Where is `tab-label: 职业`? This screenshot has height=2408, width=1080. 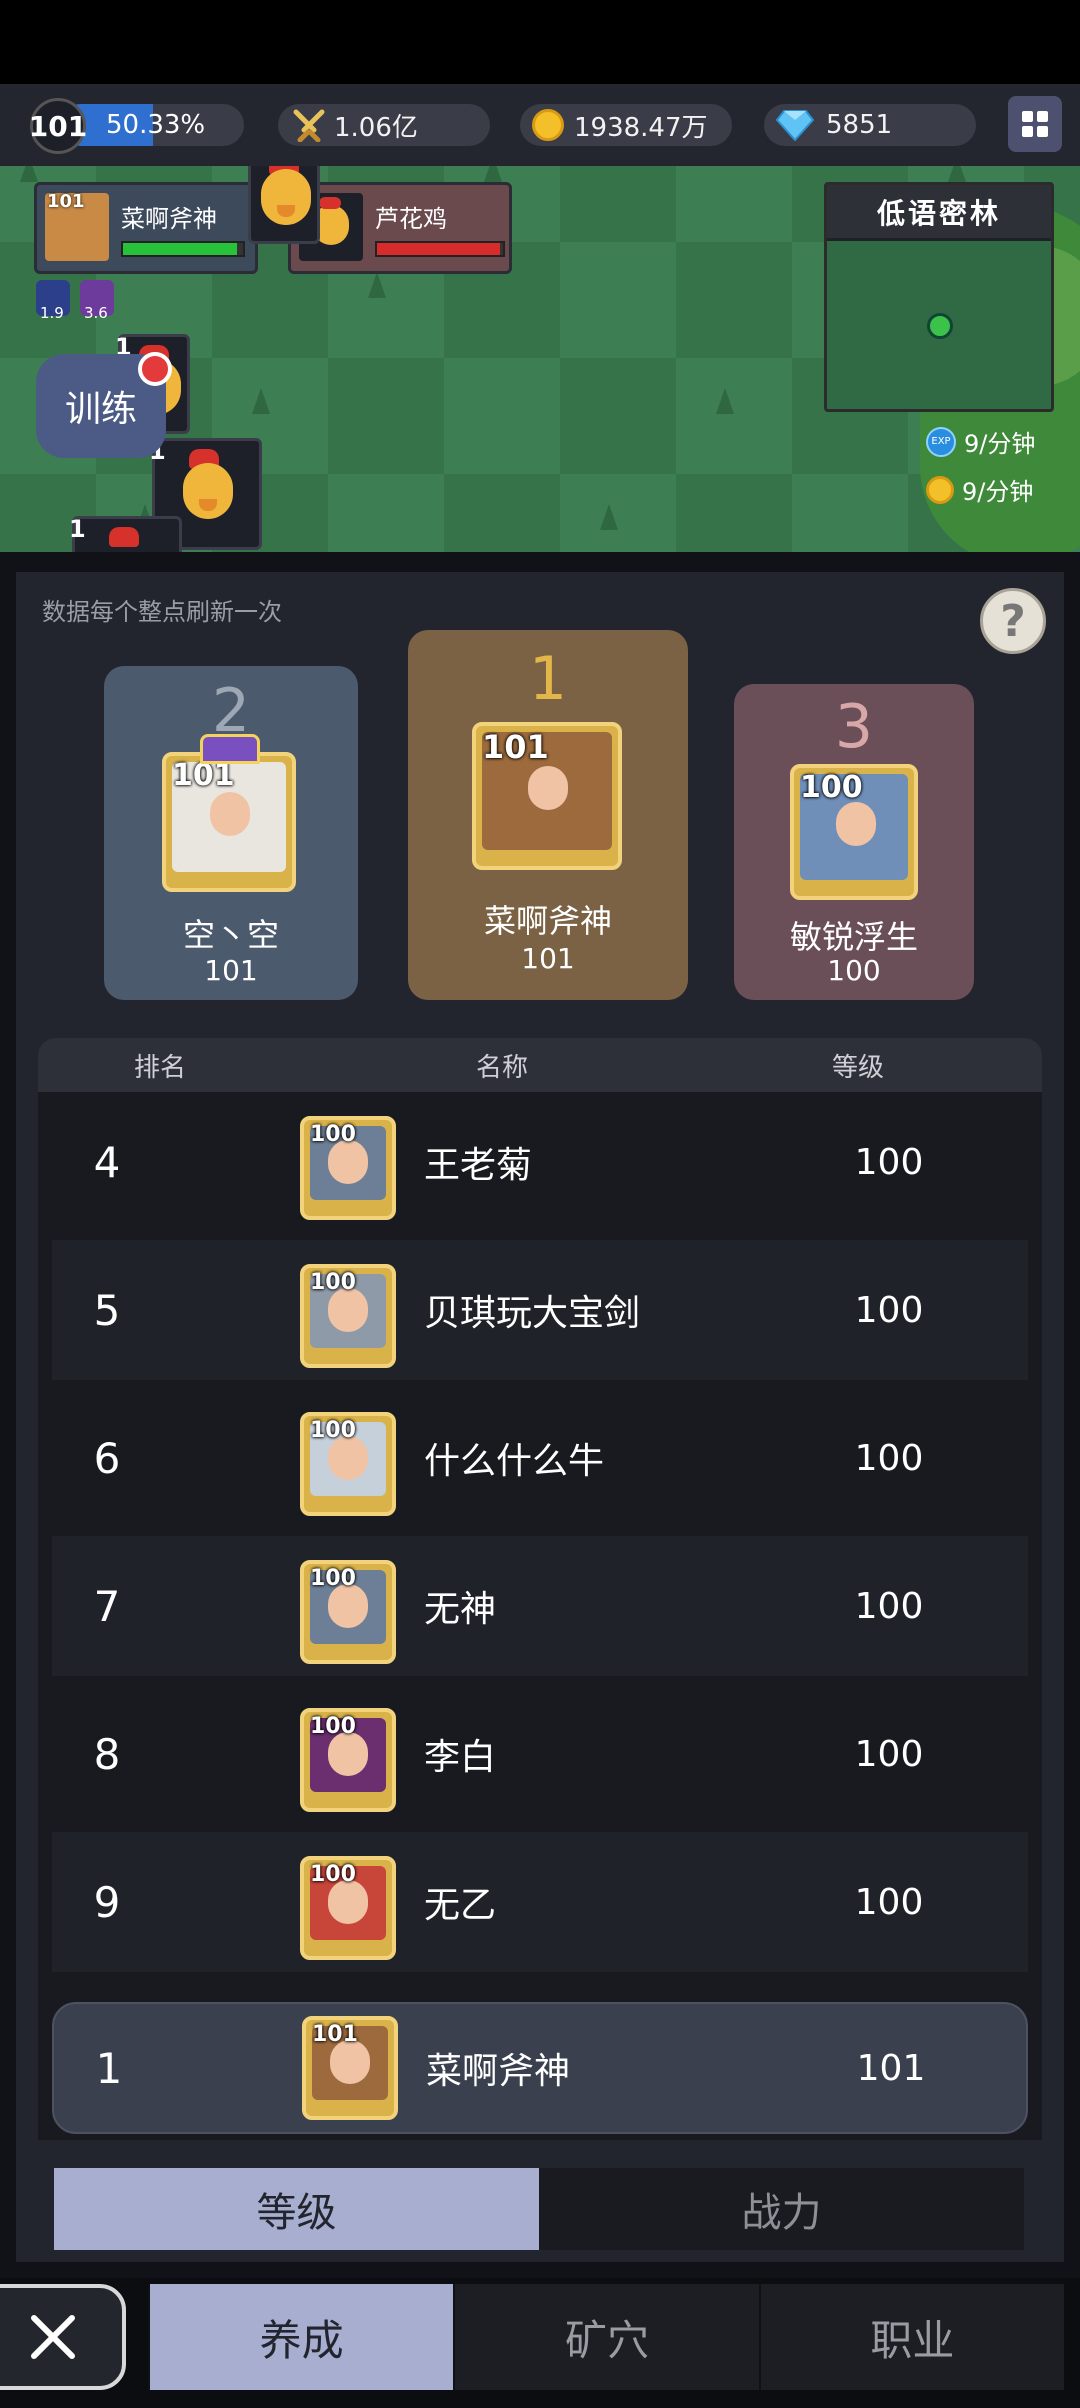
tab-label: 职业 is located at coordinates (912, 2340).